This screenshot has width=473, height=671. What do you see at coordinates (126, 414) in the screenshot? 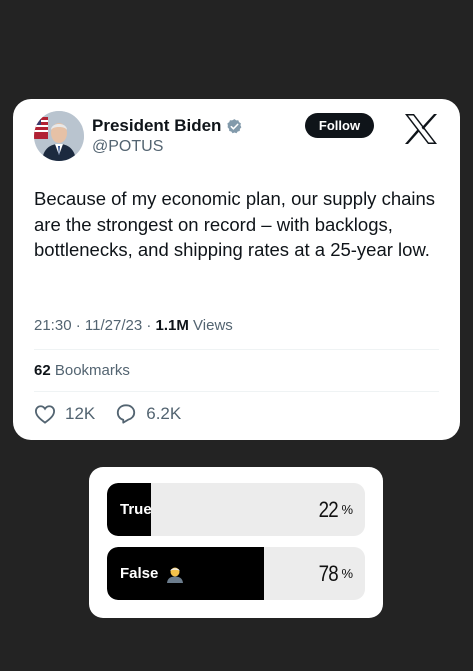
I see `speech-bubble-icon` at bounding box center [126, 414].